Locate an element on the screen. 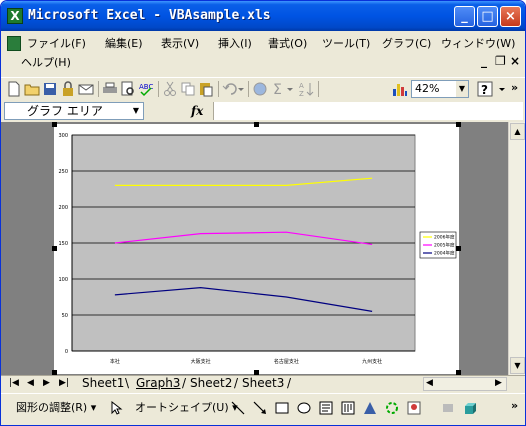 Image resolution: width=526 pixels, height=426 pixels. maximize-button: □ is located at coordinates (487, 16).